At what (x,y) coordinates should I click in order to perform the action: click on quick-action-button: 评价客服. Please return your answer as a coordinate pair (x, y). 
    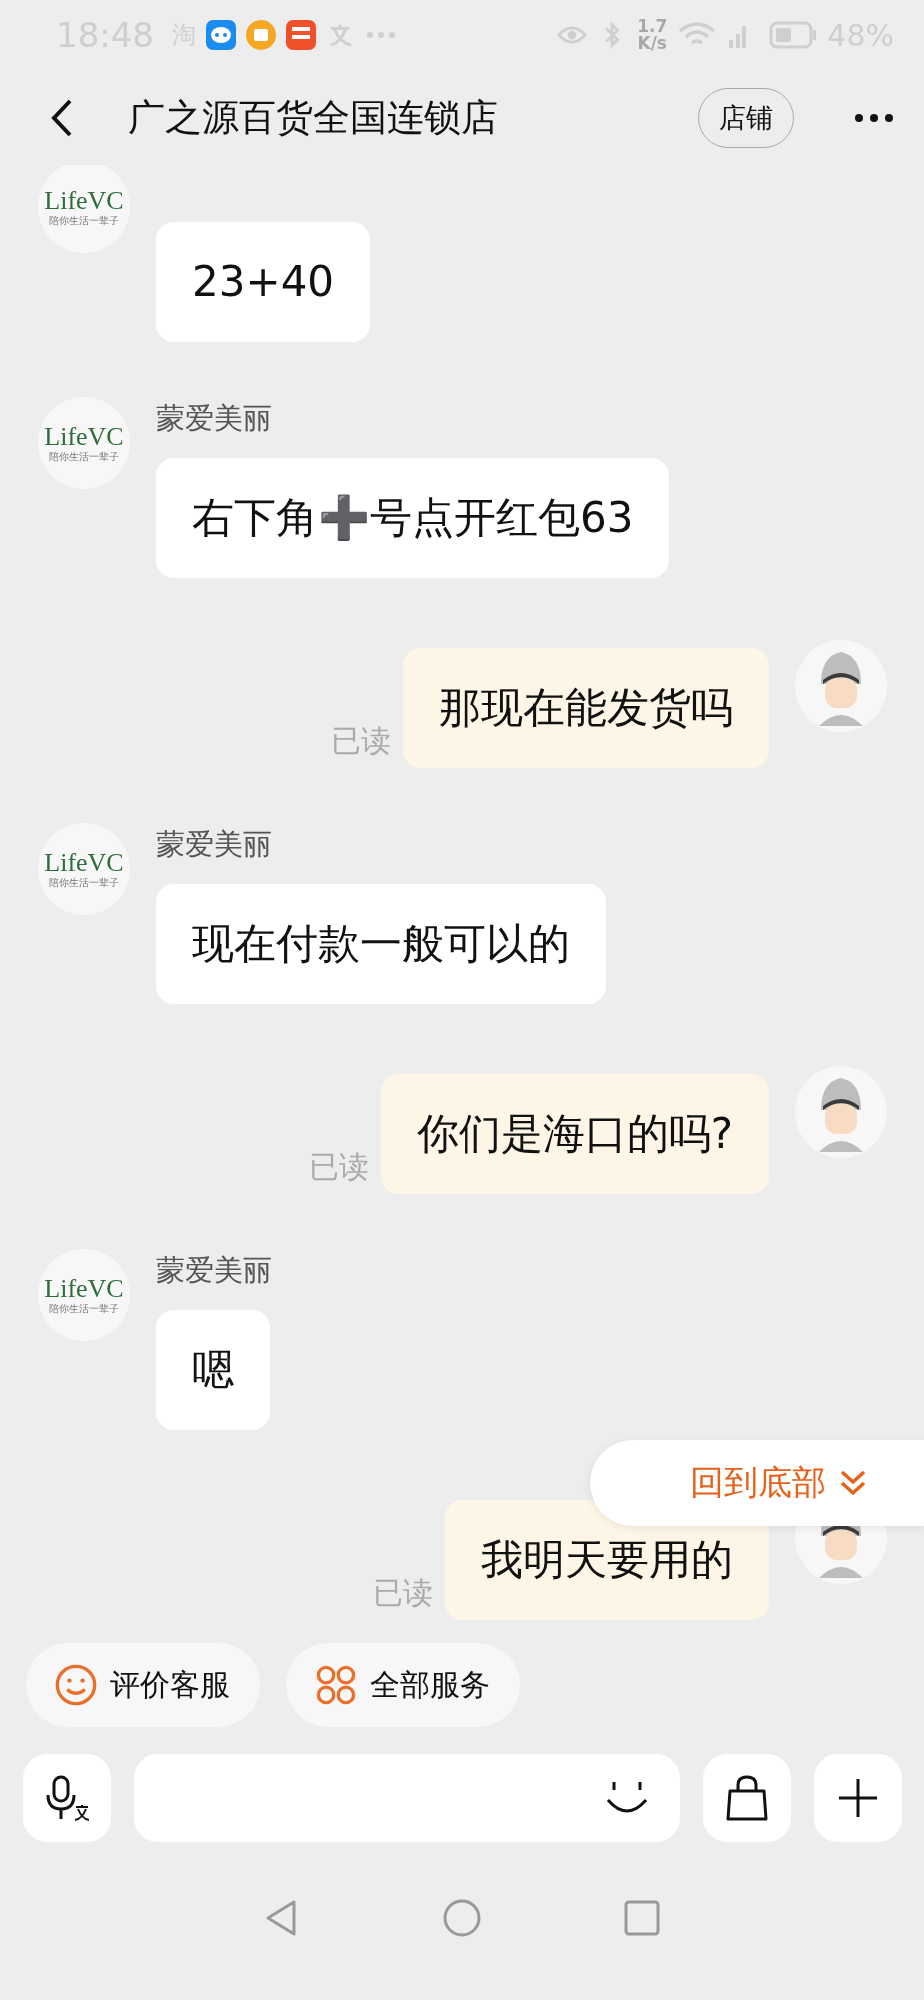
    Looking at the image, I should click on (143, 1685).